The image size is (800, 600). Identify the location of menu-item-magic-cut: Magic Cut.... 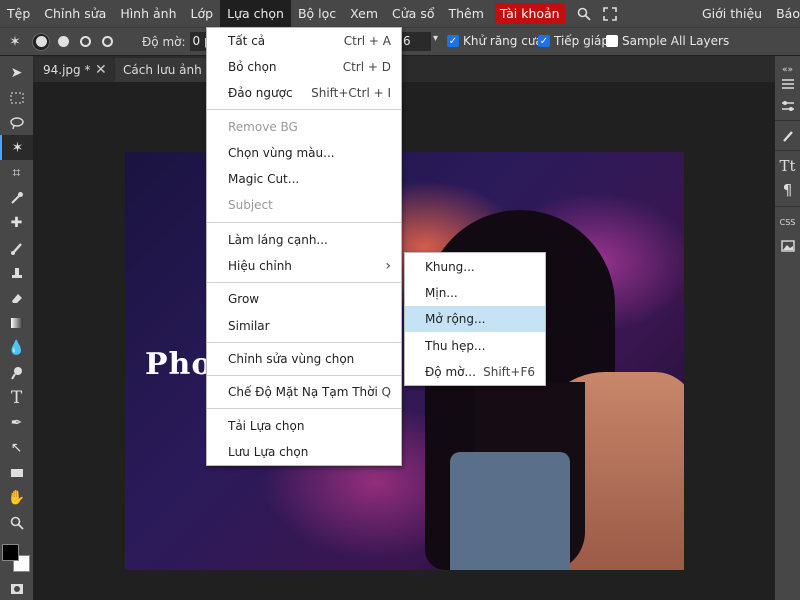
(304, 179).